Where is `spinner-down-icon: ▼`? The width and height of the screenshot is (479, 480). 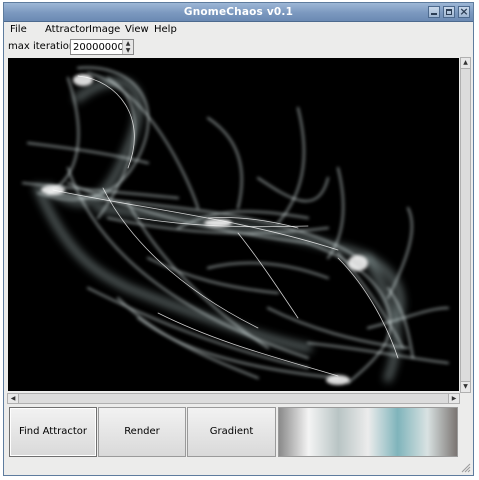
spinner-down-icon: ▼ is located at coordinates (128, 50).